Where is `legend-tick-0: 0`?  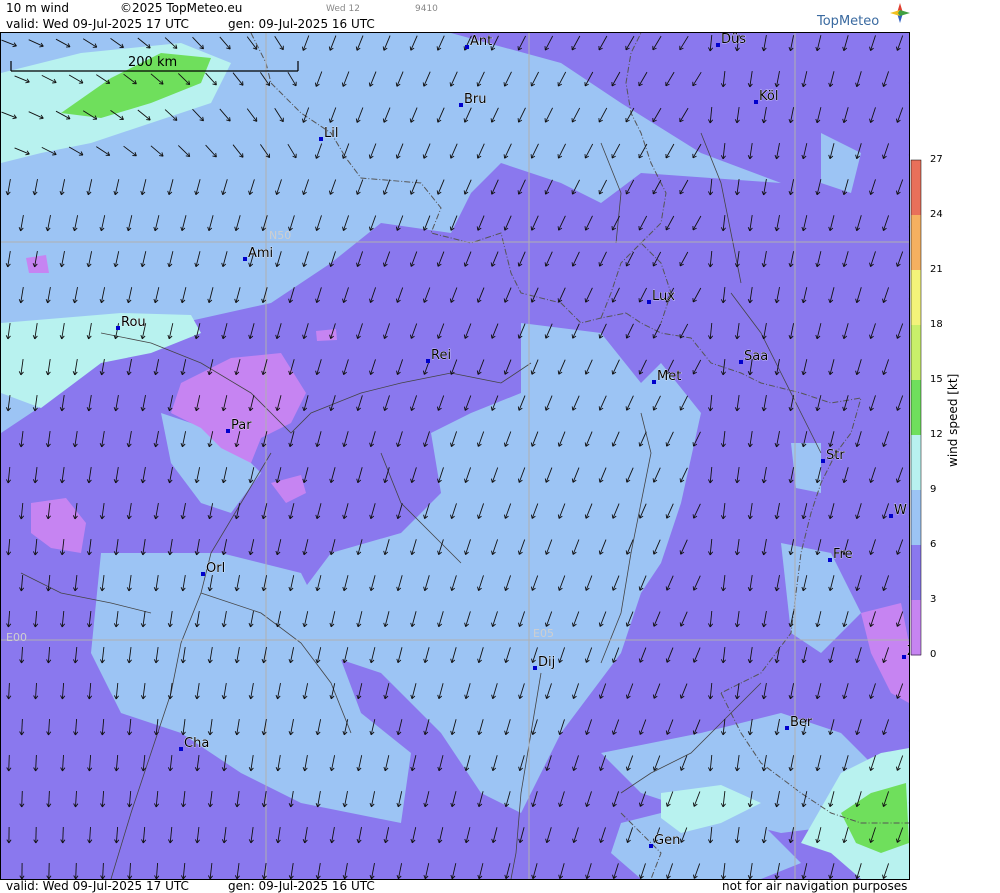 legend-tick-0: 0 is located at coordinates (933, 654).